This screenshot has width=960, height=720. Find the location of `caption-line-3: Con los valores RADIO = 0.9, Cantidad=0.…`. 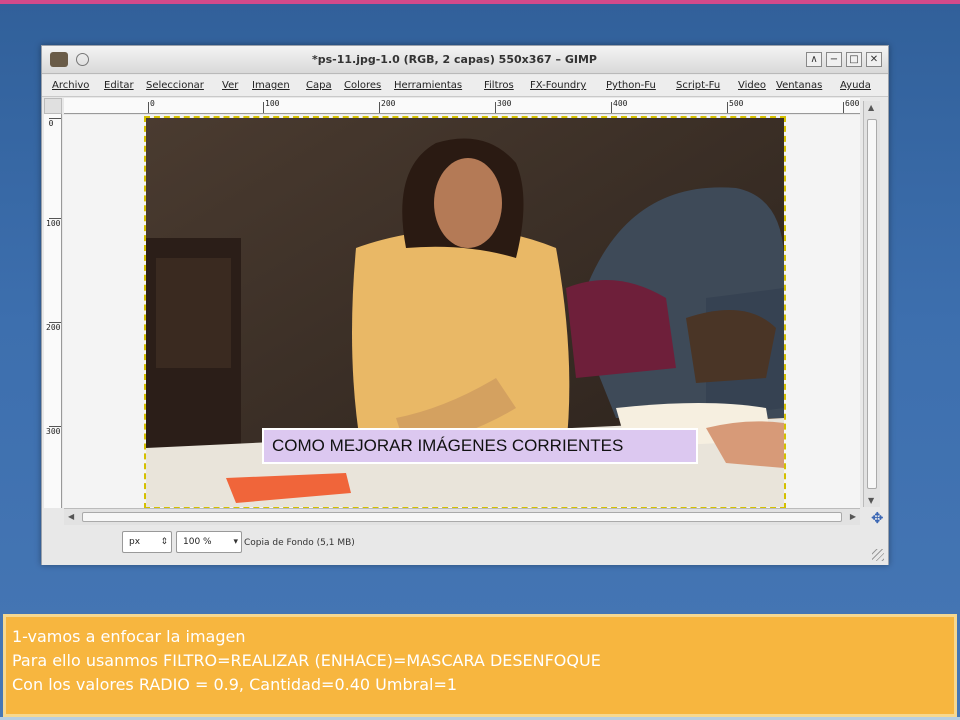

caption-line-3: Con los valores RADIO = 0.9, Cantidad=0.… is located at coordinates (235, 684).